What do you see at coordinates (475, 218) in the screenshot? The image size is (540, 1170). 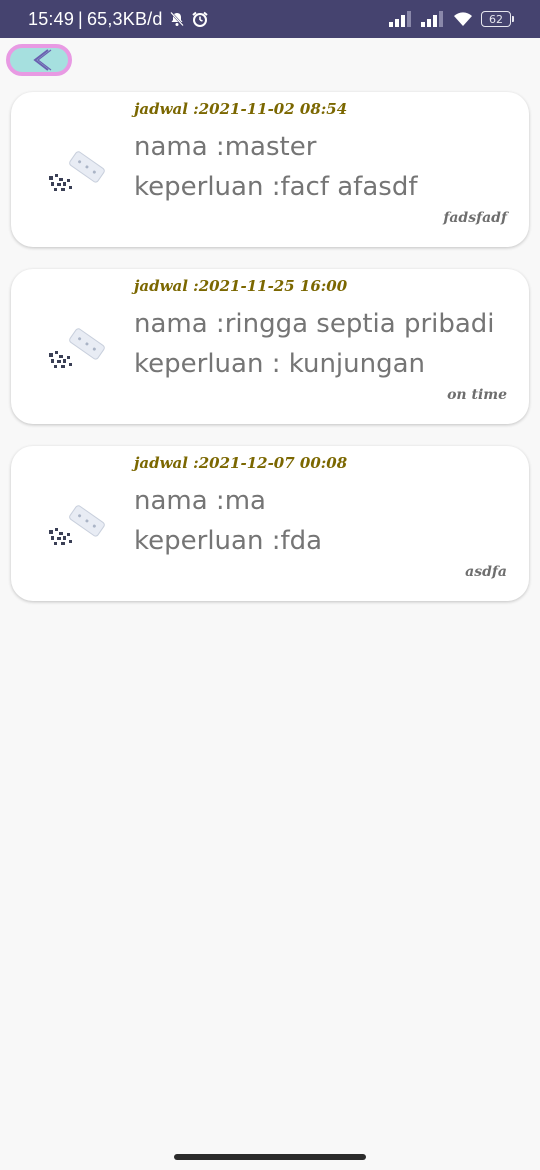 I see `visit-status: fadsfadf` at bounding box center [475, 218].